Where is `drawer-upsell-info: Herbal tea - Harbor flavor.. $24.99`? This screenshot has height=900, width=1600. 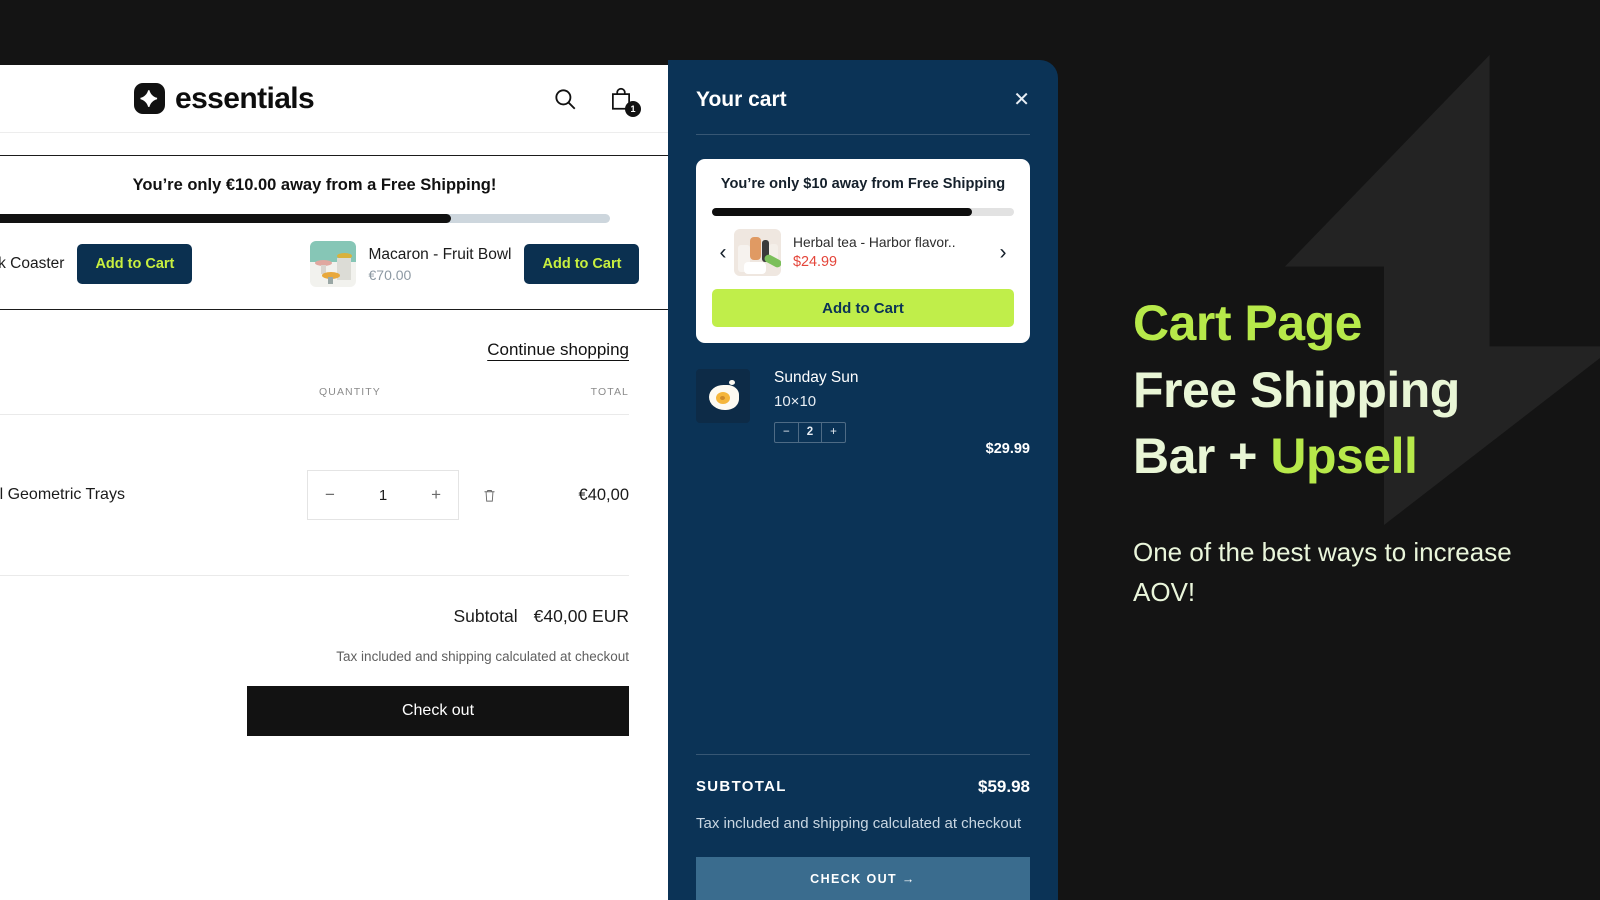 drawer-upsell-info: Herbal tea - Harbor flavor.. $24.99 is located at coordinates (886, 252).